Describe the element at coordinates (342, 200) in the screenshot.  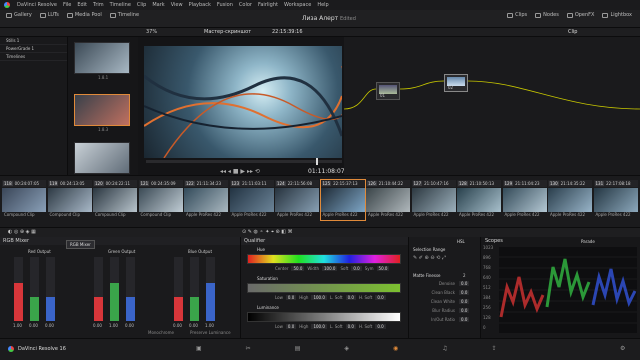
I see `timeline-clip: 125 22:15:37:13 Apple ProRes 422` at that location.